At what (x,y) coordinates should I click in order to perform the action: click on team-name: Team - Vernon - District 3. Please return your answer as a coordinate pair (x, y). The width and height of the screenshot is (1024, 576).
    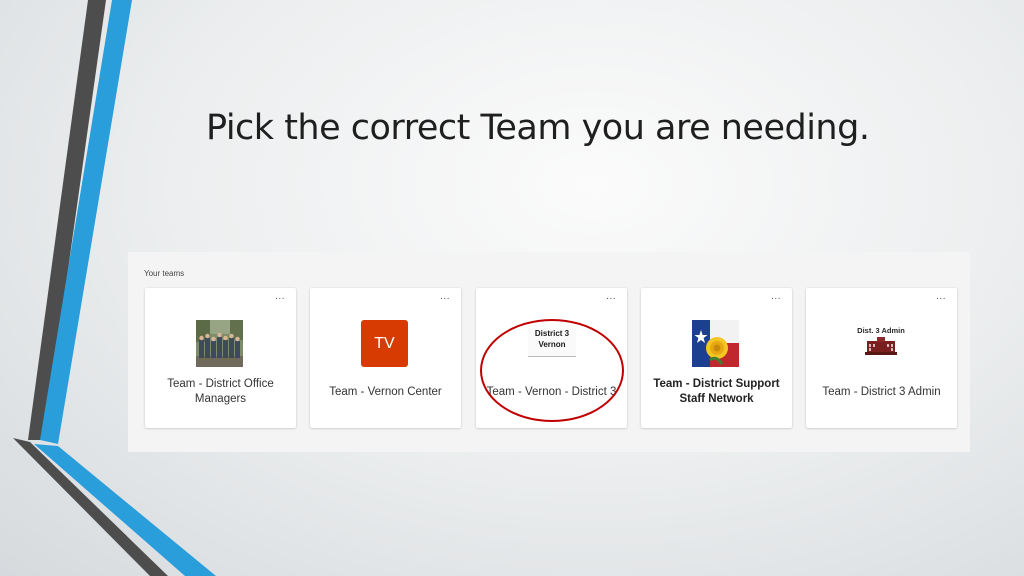
    Looking at the image, I should click on (551, 391).